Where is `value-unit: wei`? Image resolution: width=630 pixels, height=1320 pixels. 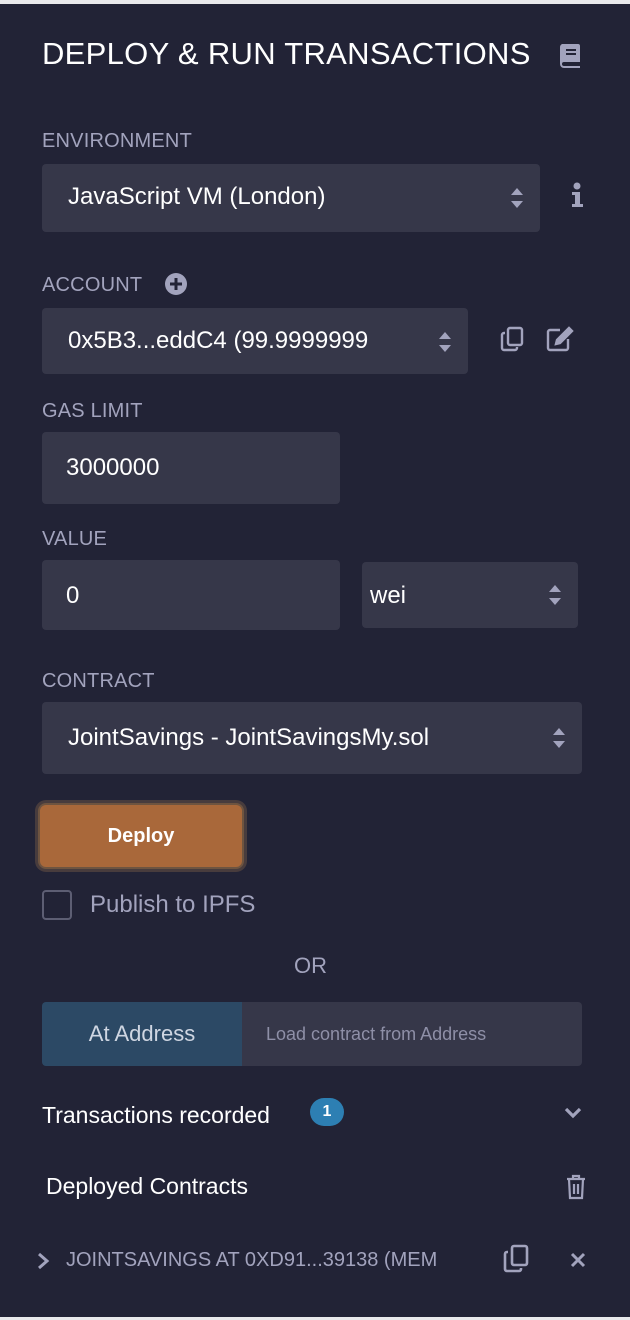 value-unit: wei is located at coordinates (388, 595).